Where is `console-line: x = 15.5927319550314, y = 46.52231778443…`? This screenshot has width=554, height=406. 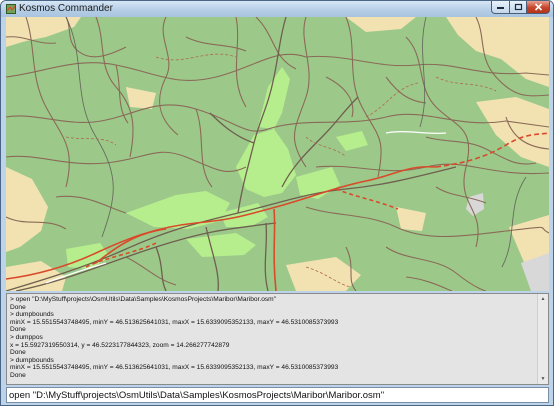
console-line: x = 15.5927319550314, y = 46.52231778443… is located at coordinates (120, 345).